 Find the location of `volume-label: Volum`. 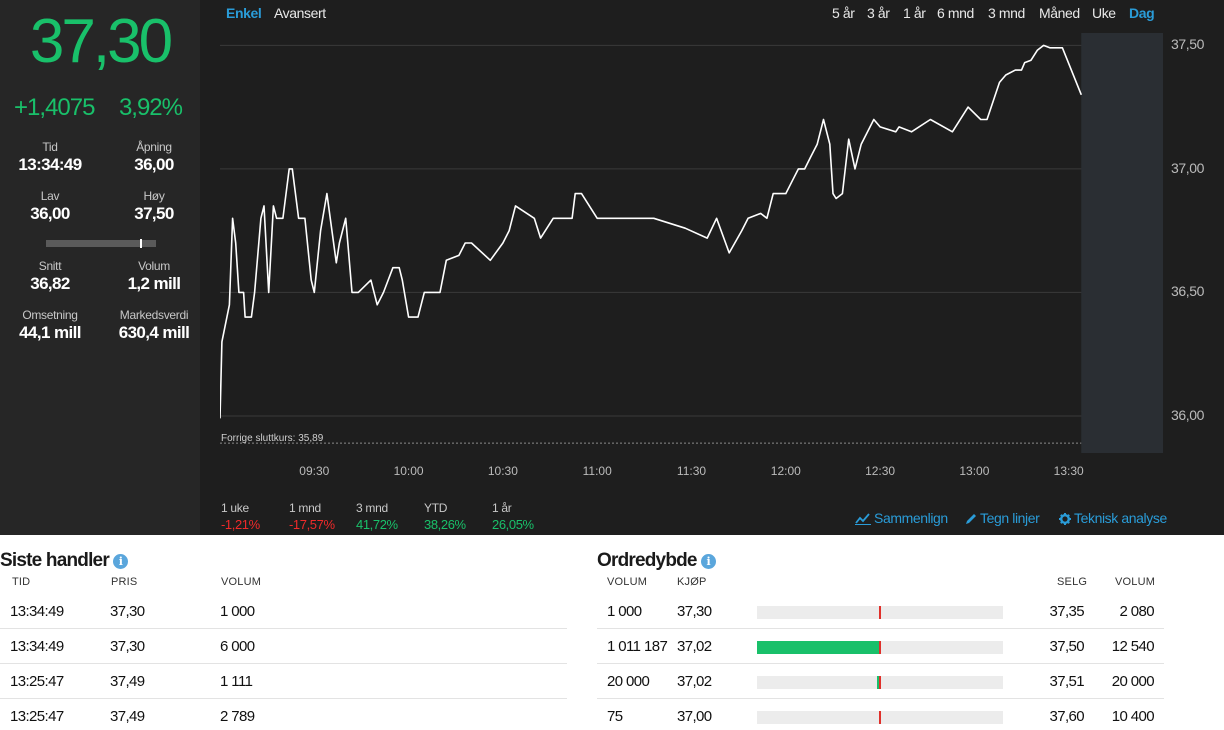

volume-label: Volum is located at coordinates (154, 266).